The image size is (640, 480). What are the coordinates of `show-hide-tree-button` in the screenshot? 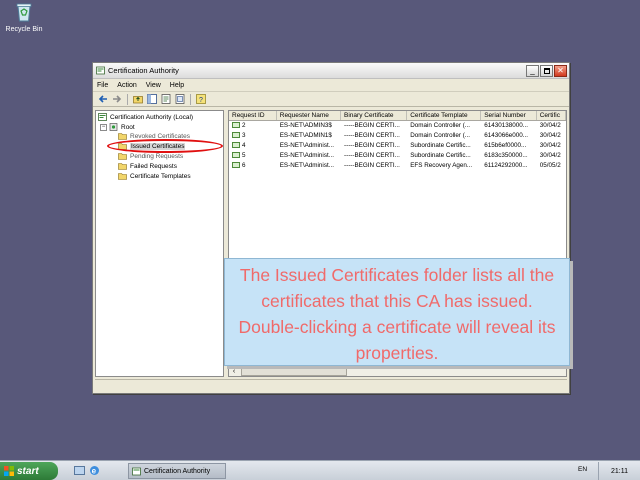 It's located at (151, 99).